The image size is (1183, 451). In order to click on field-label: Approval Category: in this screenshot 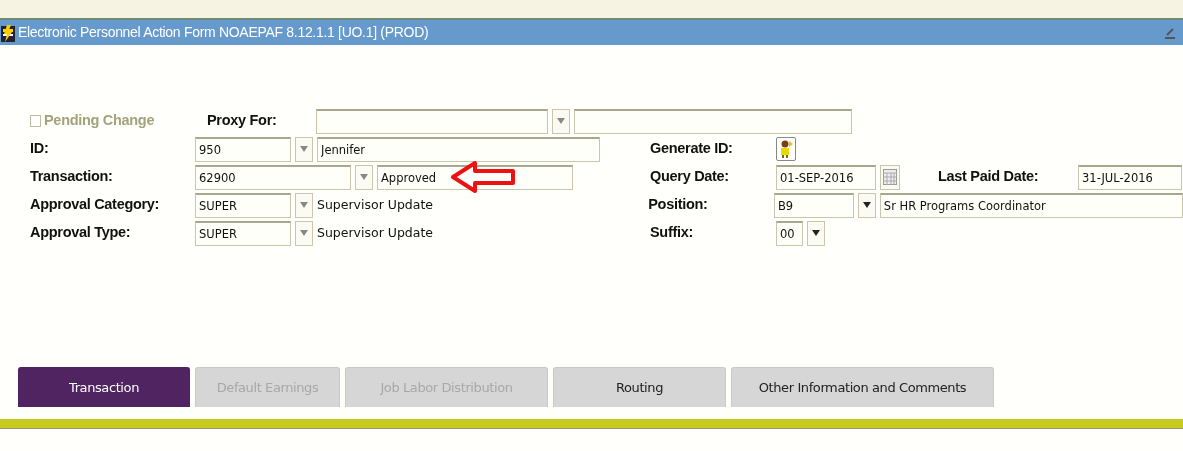, I will do `click(95, 205)`.